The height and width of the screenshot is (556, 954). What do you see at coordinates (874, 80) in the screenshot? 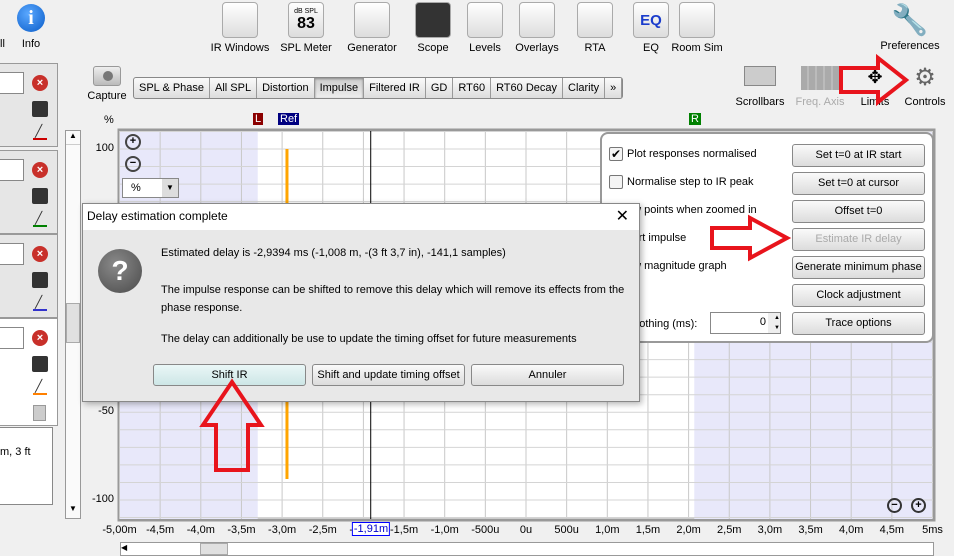
I see `arrow-right-annotation-controls` at bounding box center [874, 80].